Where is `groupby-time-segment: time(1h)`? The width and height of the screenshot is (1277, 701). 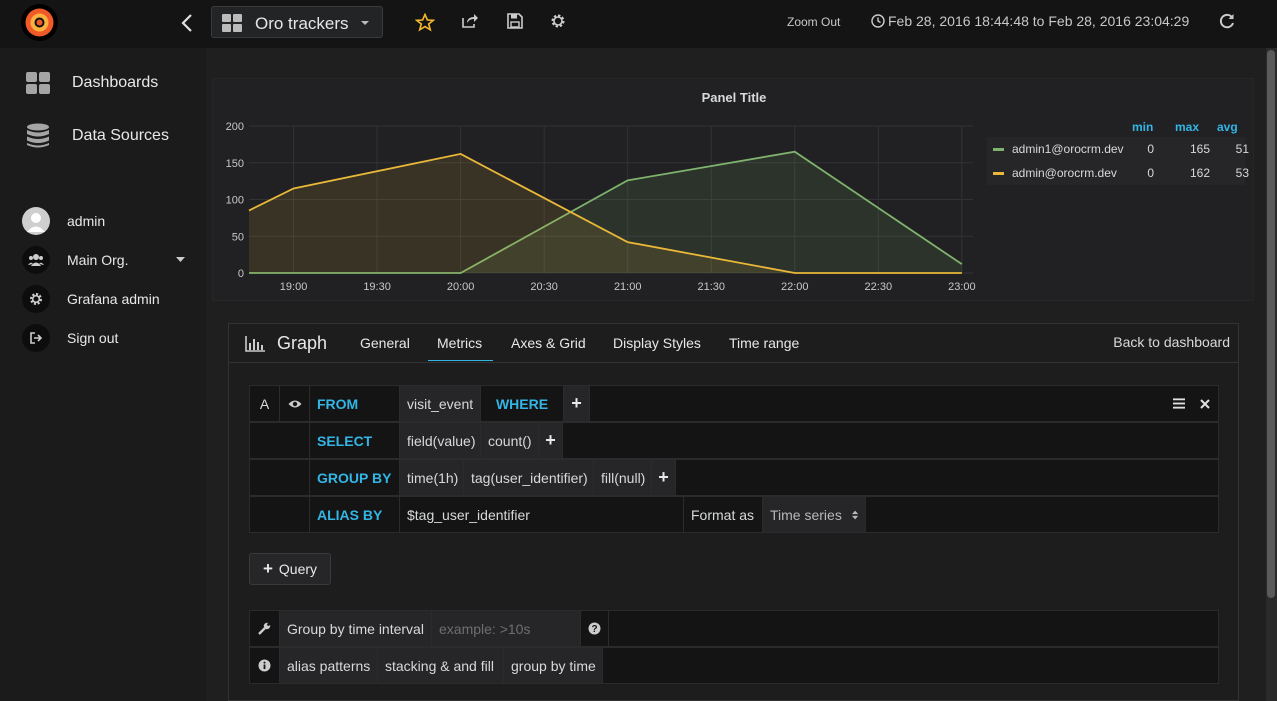
groupby-time-segment: time(1h) is located at coordinates (432, 477).